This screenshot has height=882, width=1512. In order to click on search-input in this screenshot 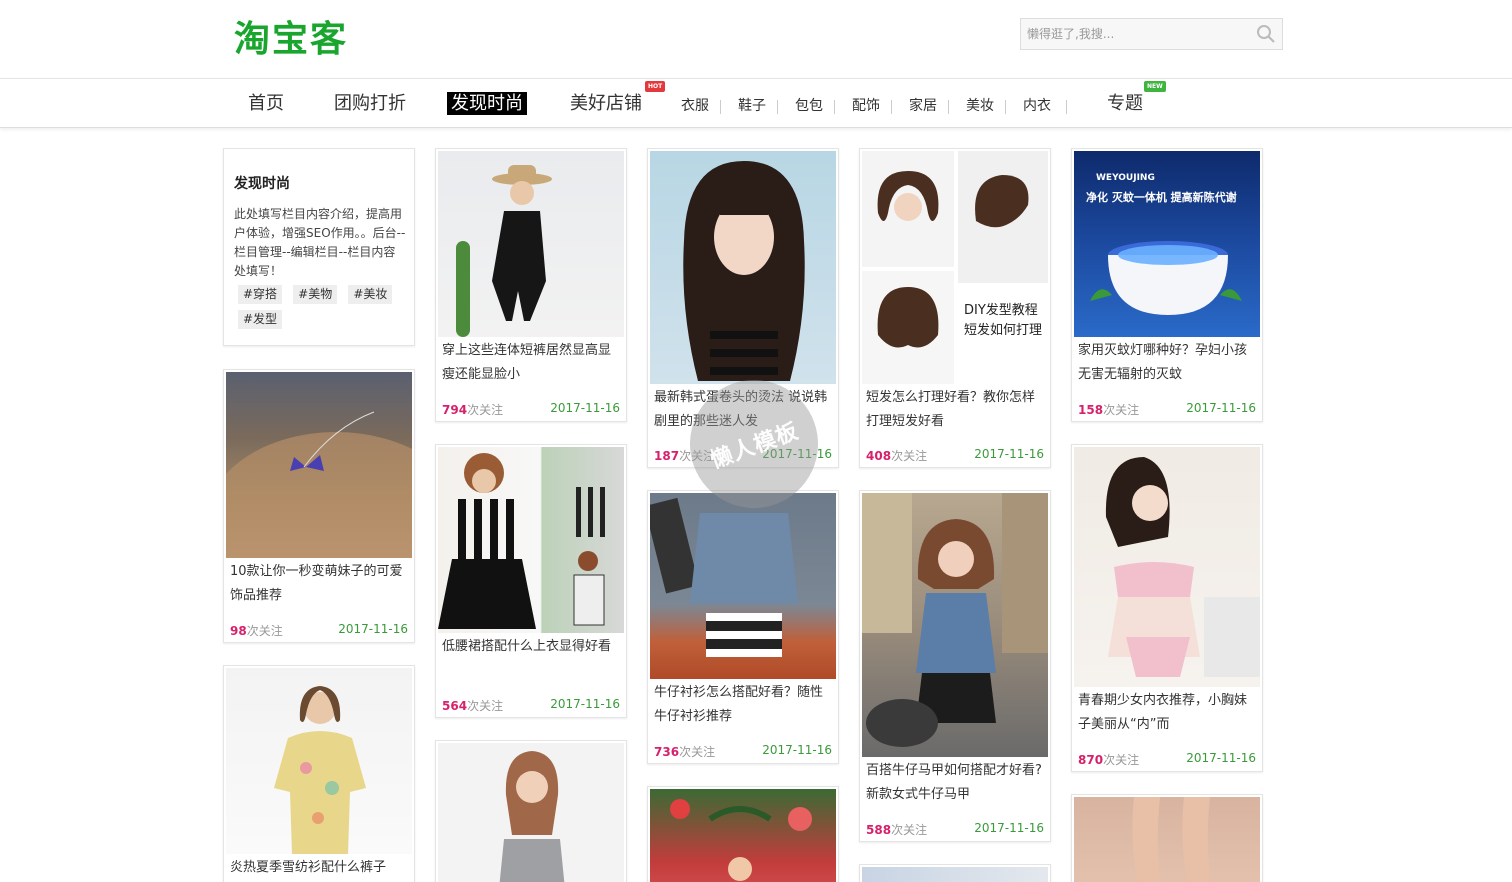, I will do `click(1136, 34)`.